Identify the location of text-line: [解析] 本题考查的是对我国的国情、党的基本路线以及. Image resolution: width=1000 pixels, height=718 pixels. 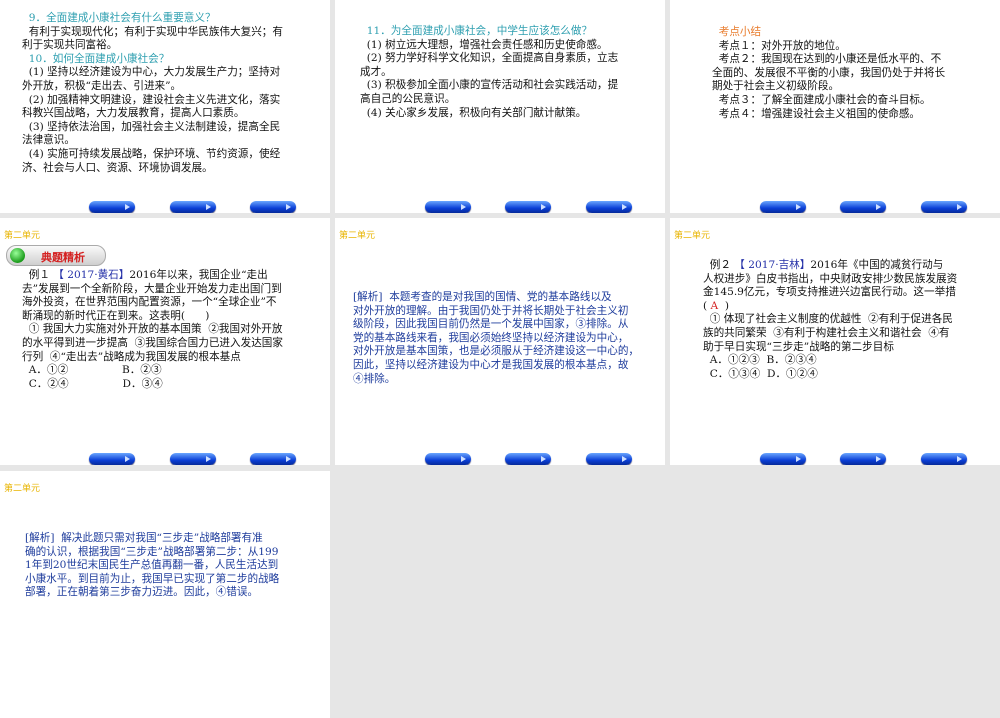
(482, 297).